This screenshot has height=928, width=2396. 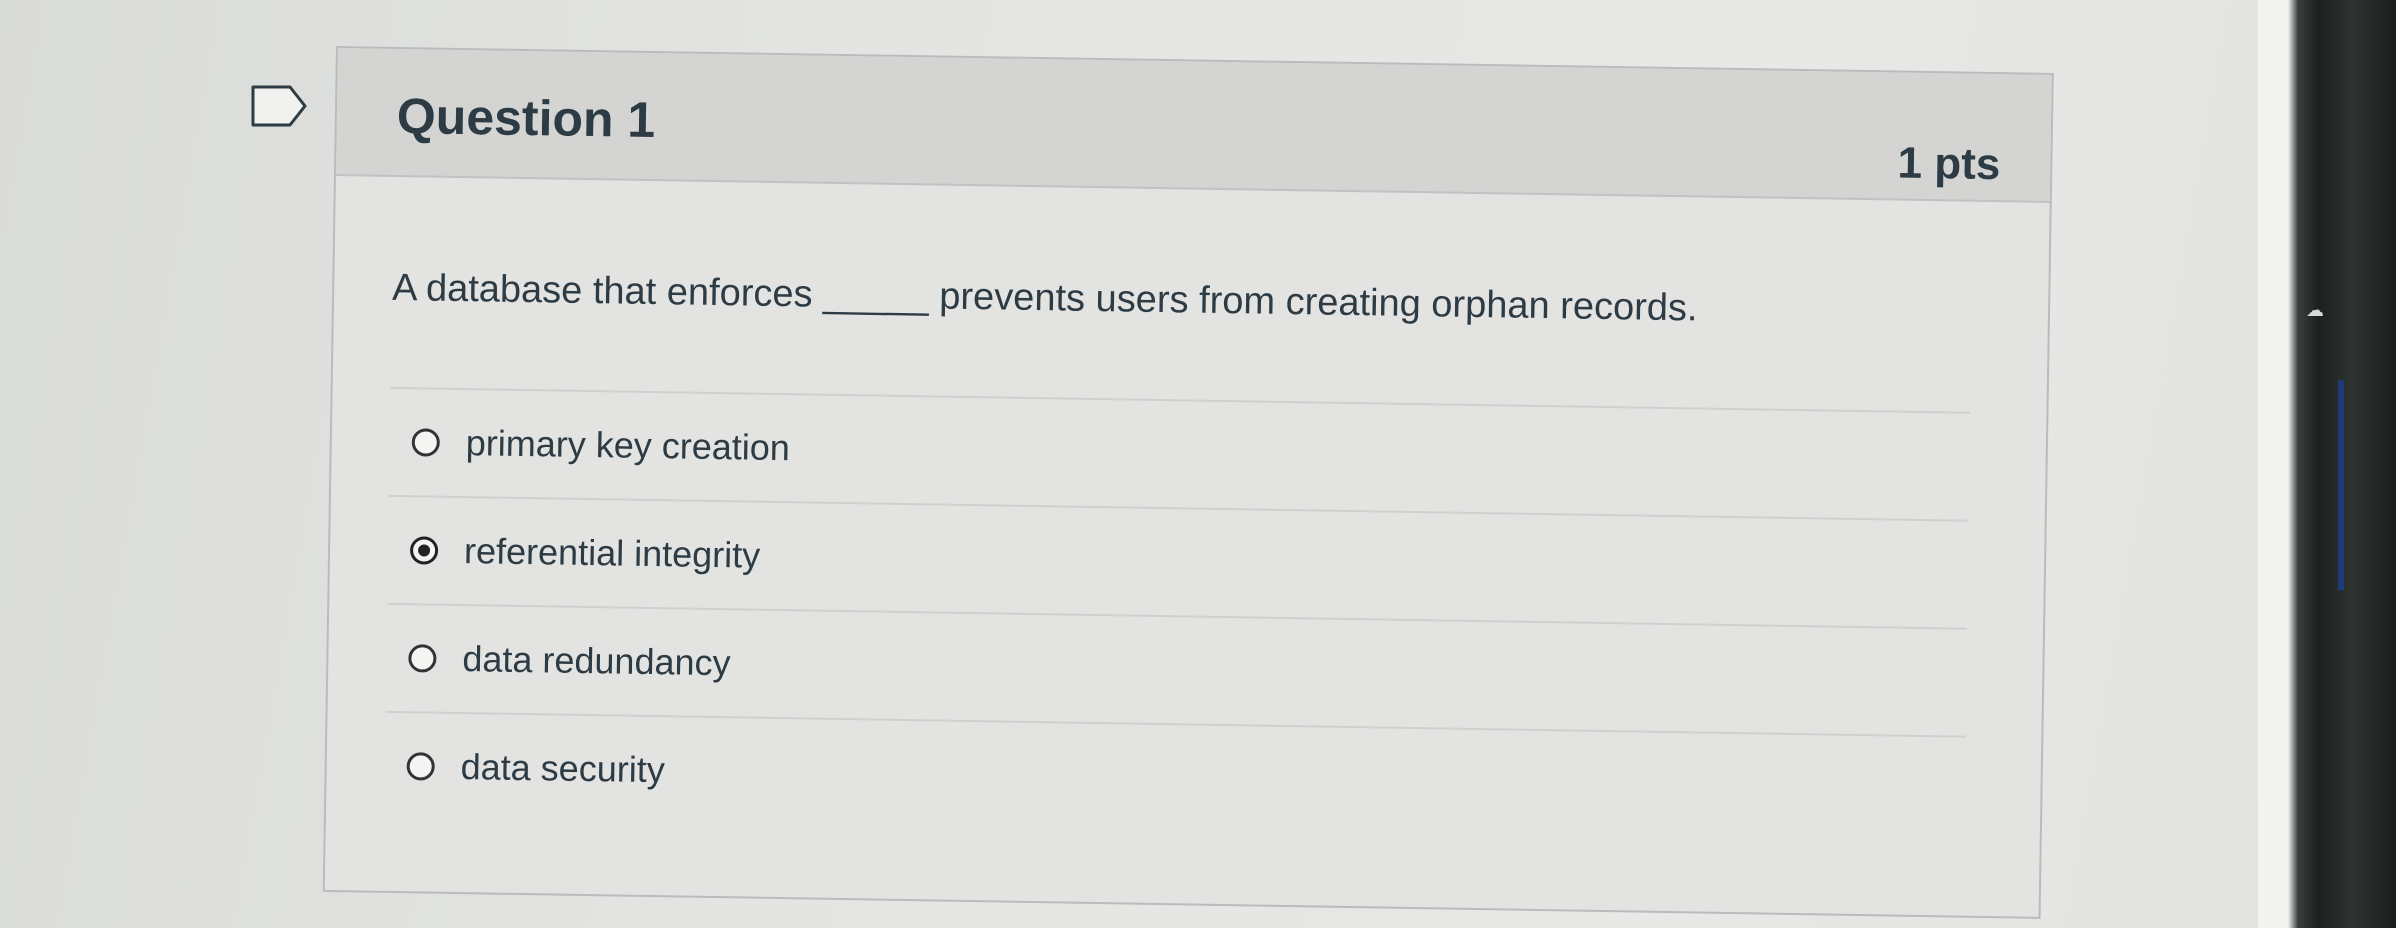 I want to click on radio-button-selected, so click(x=424, y=550).